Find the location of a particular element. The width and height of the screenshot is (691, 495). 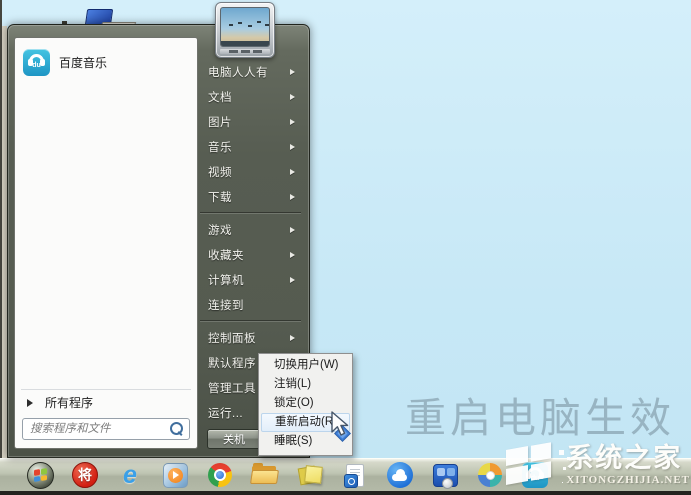

taskbar-item-explorer is located at coordinates (264, 475).